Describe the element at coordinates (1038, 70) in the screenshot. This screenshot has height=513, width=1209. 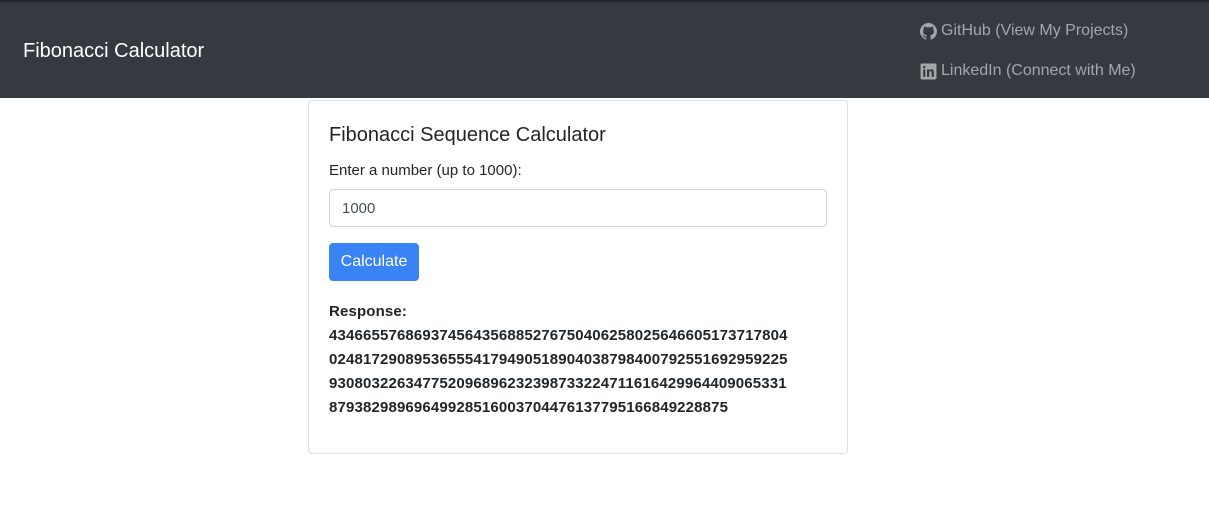
I see `linkedin-link-label: LinkedIn (Connect with Me)` at that location.